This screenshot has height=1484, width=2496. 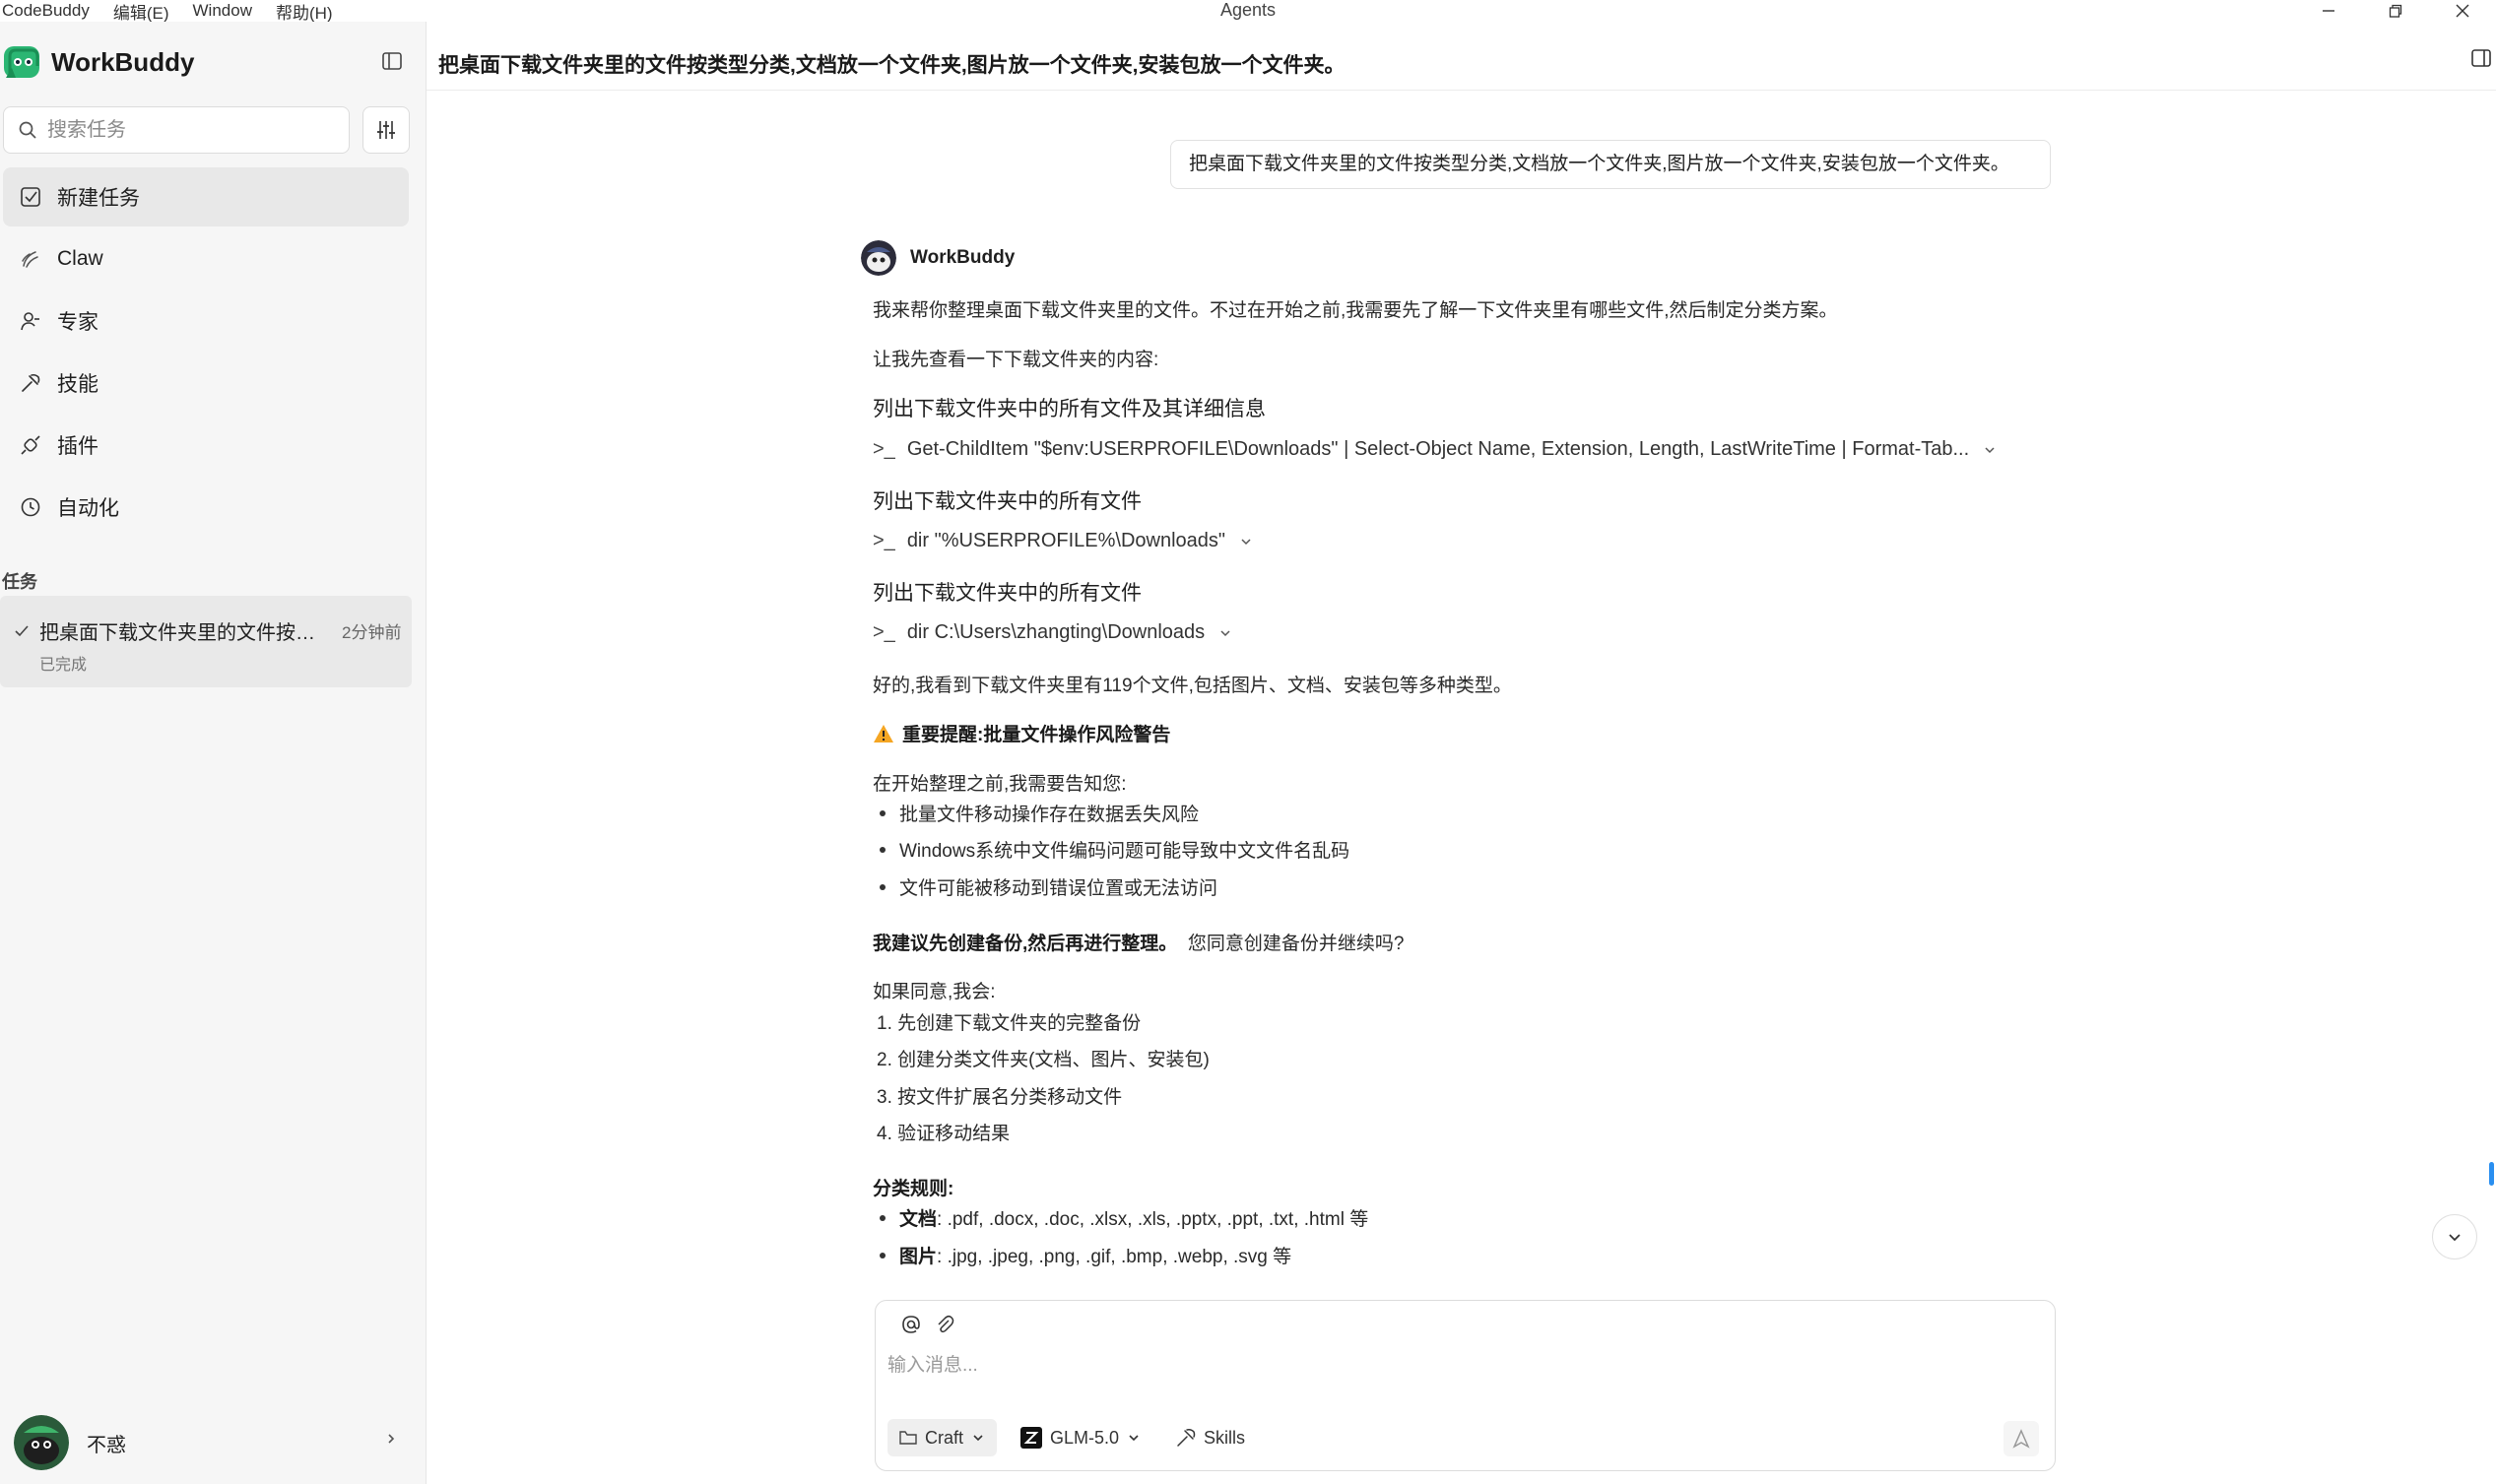 What do you see at coordinates (392, 61) in the screenshot?
I see `collapse-sidebar-button` at bounding box center [392, 61].